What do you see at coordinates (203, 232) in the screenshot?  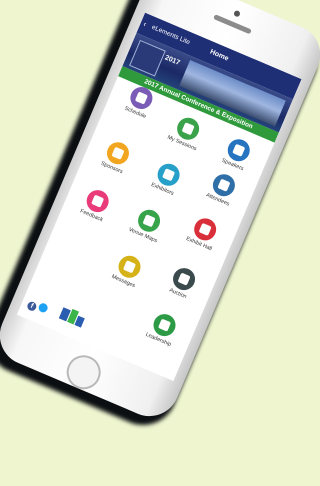 I see `menu-tile-exhibit-hall: Exhibit Hall` at bounding box center [203, 232].